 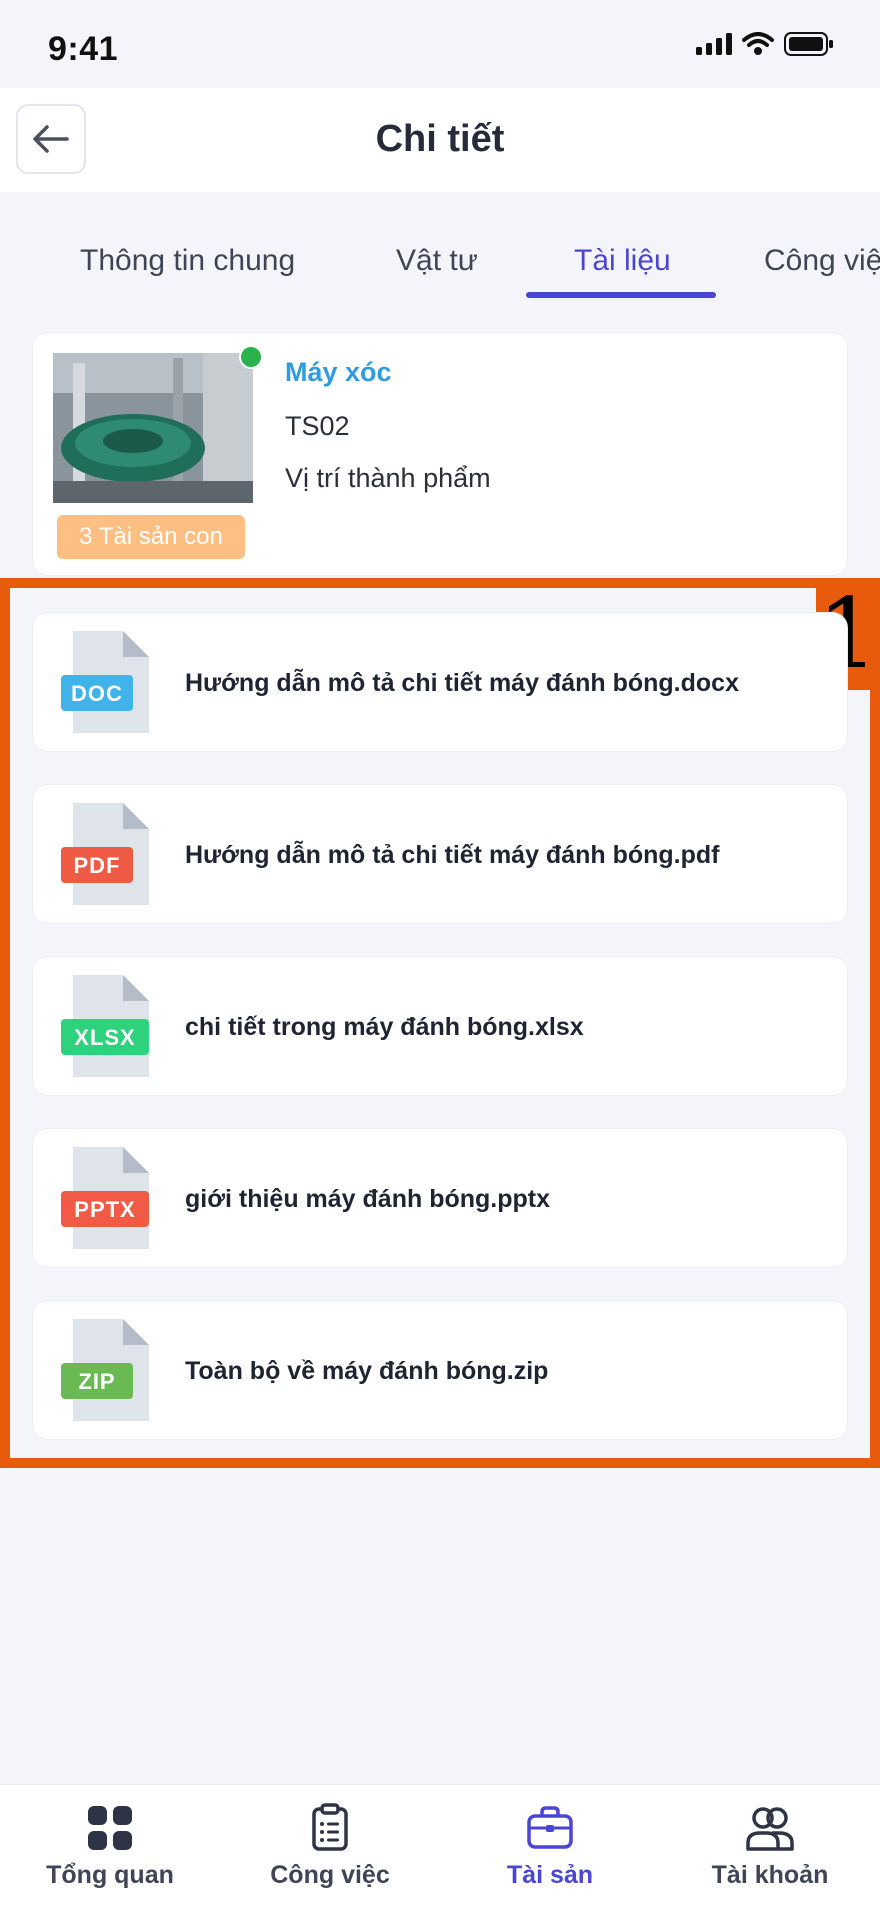 What do you see at coordinates (317, 426) in the screenshot?
I see `asset-code: TS02` at bounding box center [317, 426].